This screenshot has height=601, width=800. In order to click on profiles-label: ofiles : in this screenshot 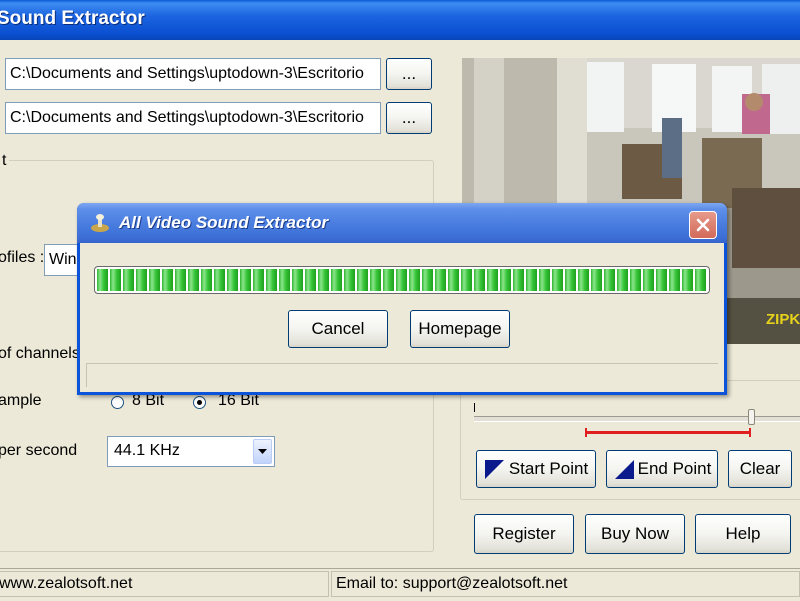, I will do `click(22, 257)`.